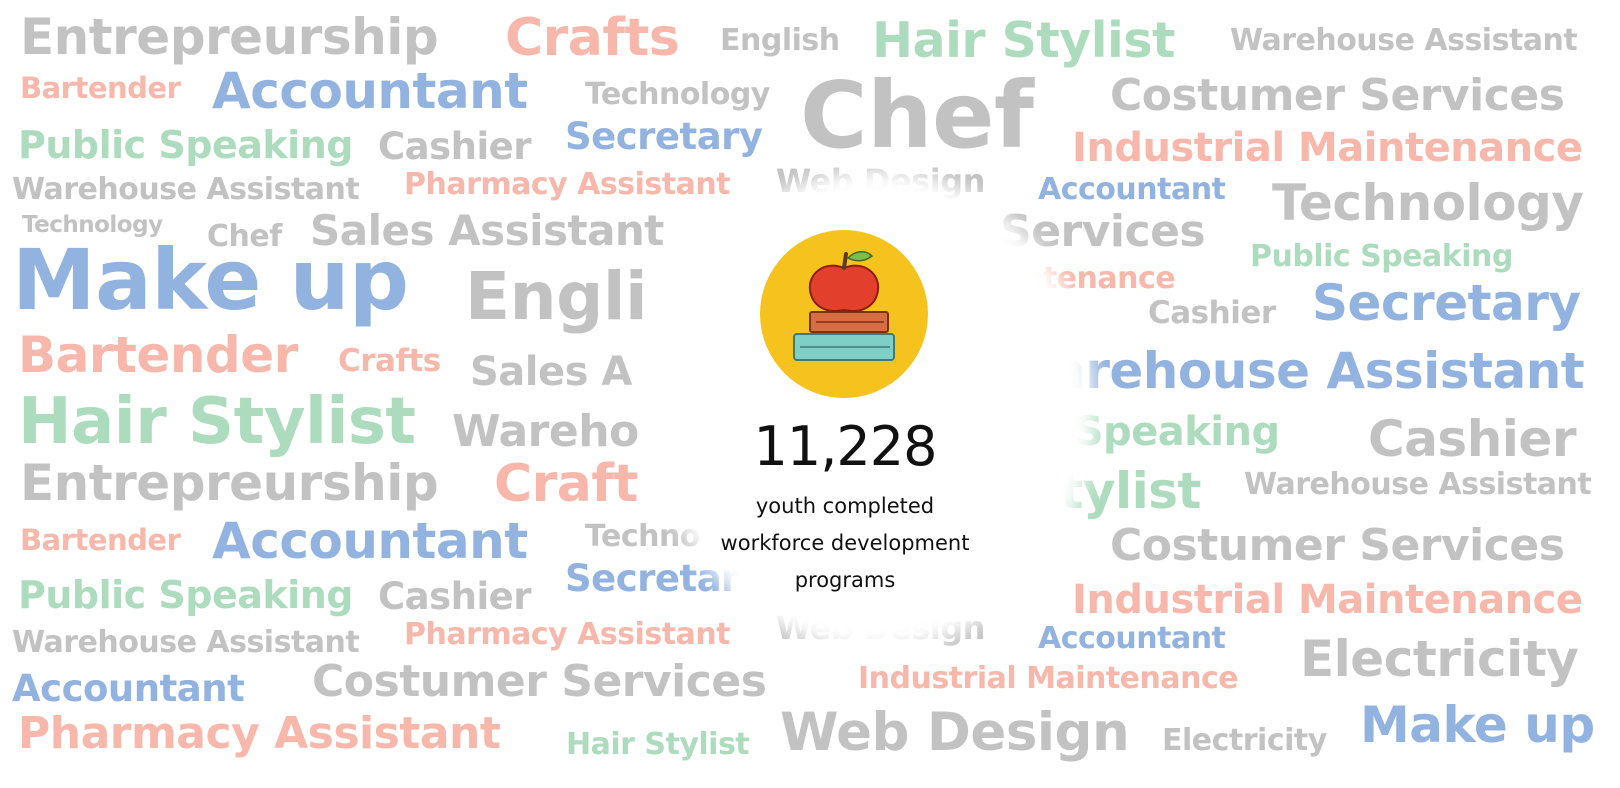 Image resolution: width=1620 pixels, height=788 pixels. I want to click on stat-number: 11,228, so click(845, 446).